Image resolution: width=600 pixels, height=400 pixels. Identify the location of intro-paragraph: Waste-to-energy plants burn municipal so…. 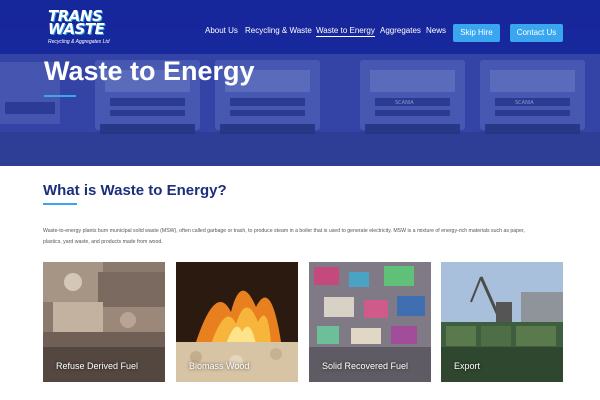
(284, 236).